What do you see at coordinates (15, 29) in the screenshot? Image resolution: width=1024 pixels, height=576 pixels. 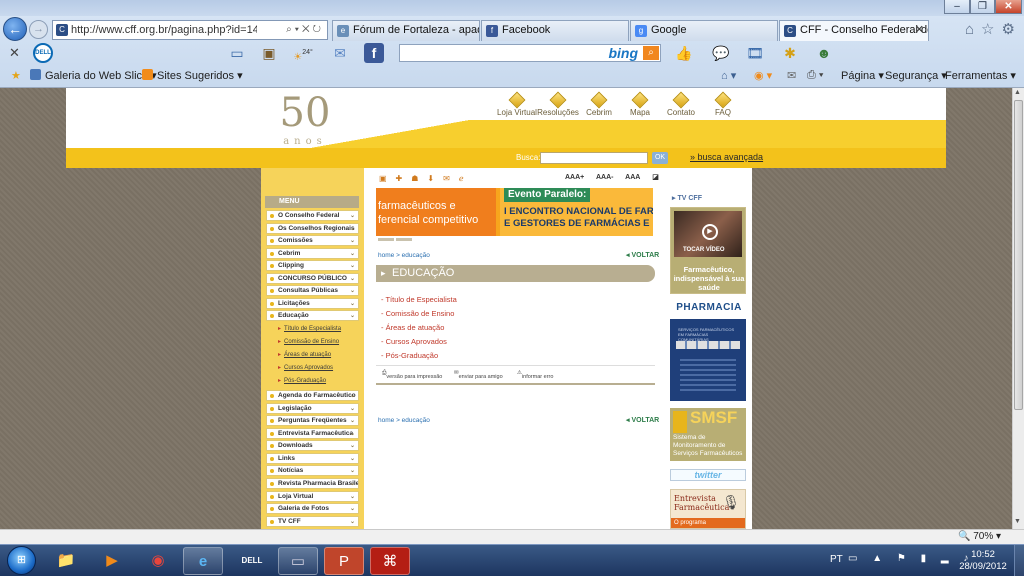 I see `back-button: ←` at bounding box center [15, 29].